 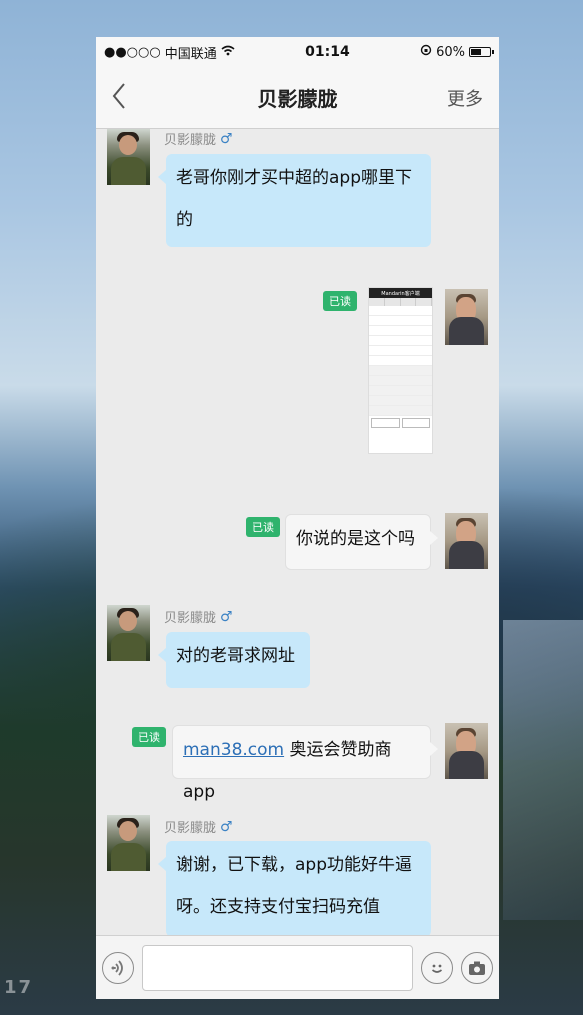 What do you see at coordinates (450, 52) in the screenshot?
I see `battery-percent: 60%` at bounding box center [450, 52].